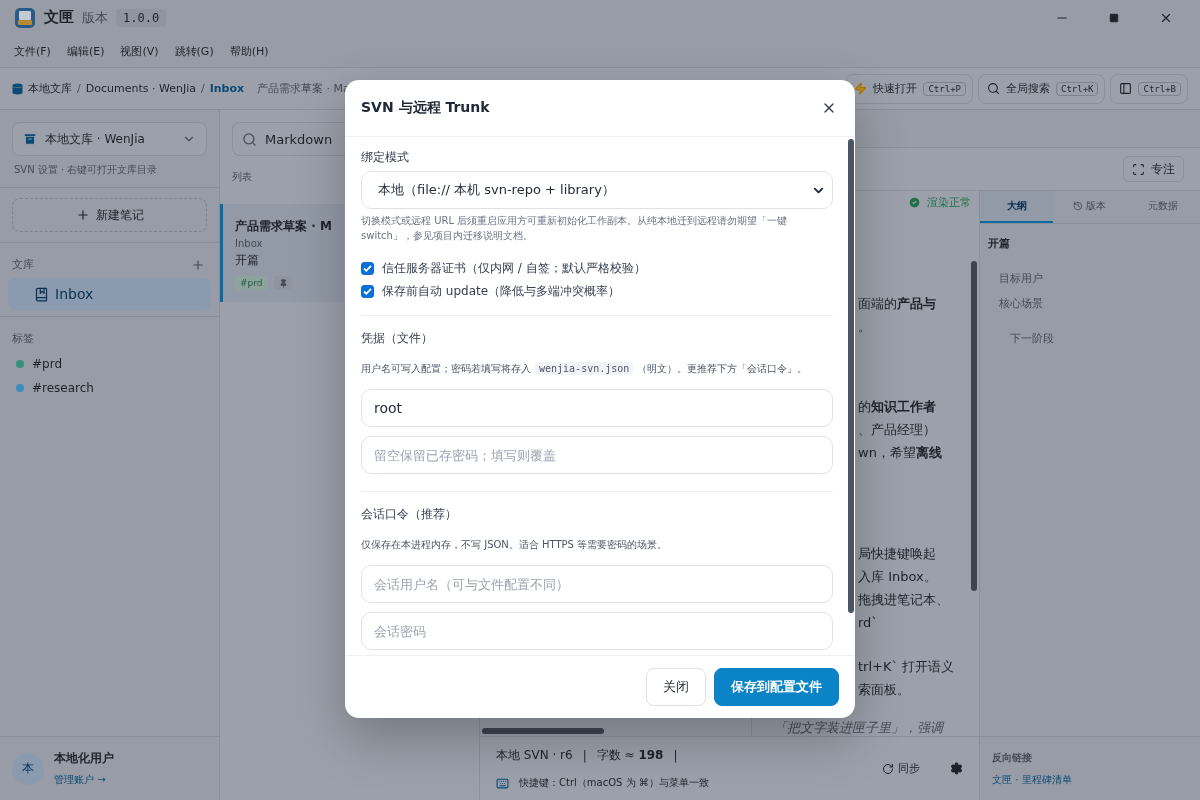 The height and width of the screenshot is (800, 1200). What do you see at coordinates (597, 584) in the screenshot?
I see `session-username-field: 会话用户名（可与文件配置不同）` at bounding box center [597, 584].